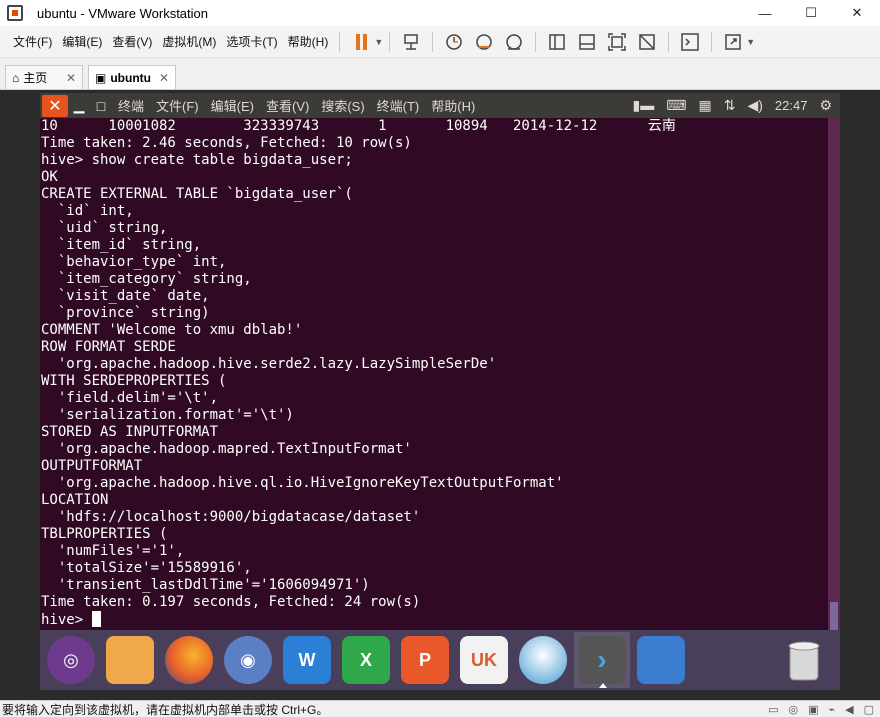 The width and height of the screenshot is (880, 717). I want to click on dock-writer-button: W, so click(307, 660).